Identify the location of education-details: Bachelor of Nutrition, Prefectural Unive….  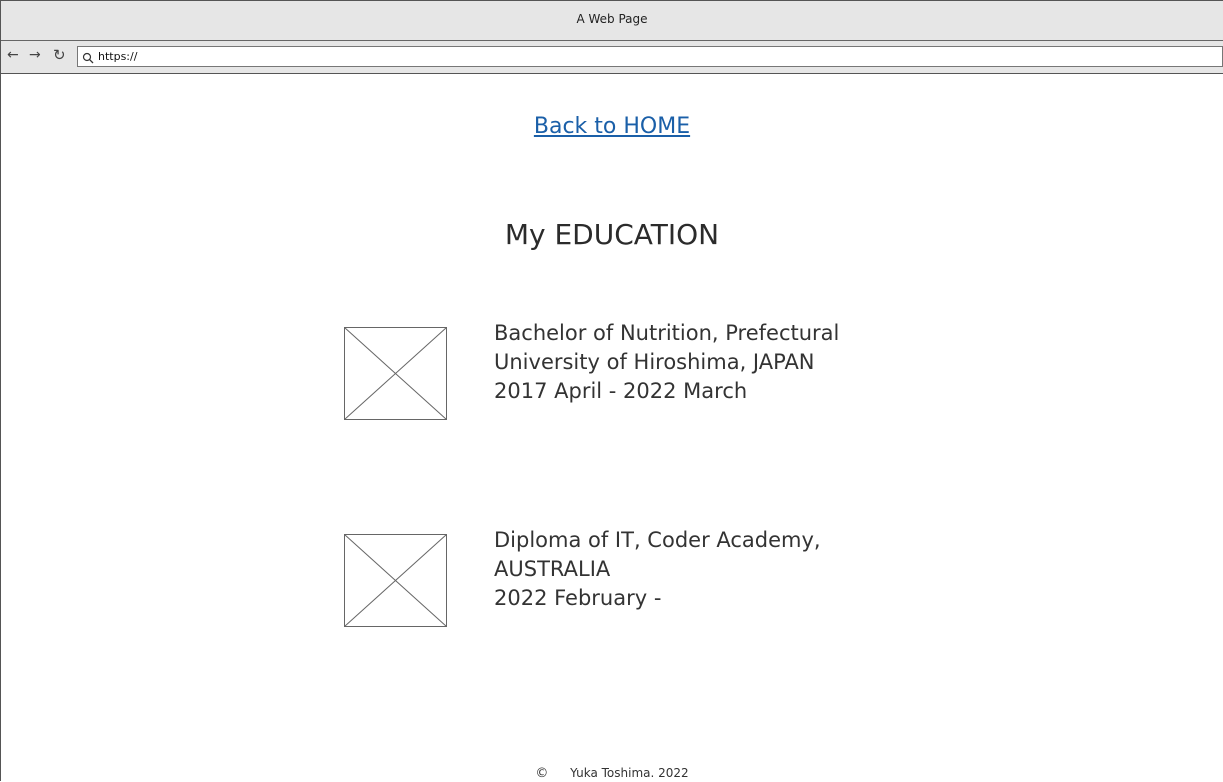
(666, 362).